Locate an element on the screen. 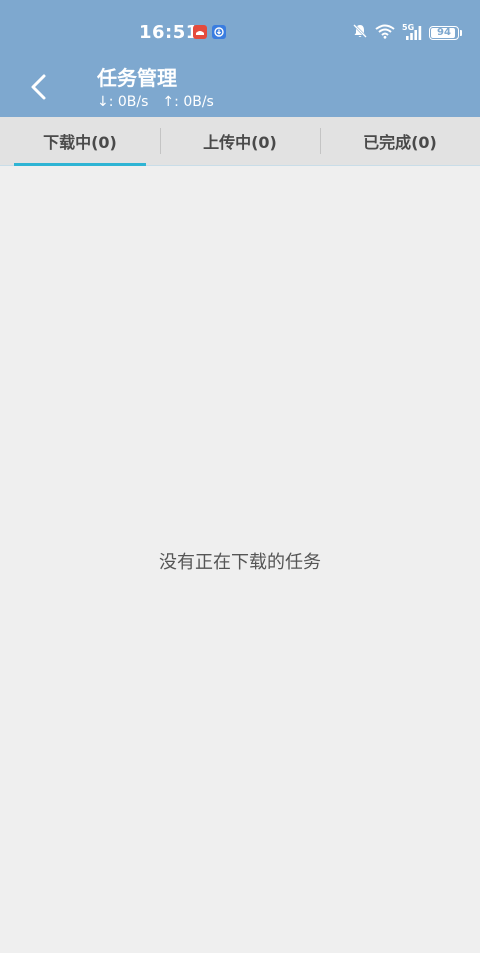 This screenshot has width=480, height=953. battery-level: 94 is located at coordinates (444, 32).